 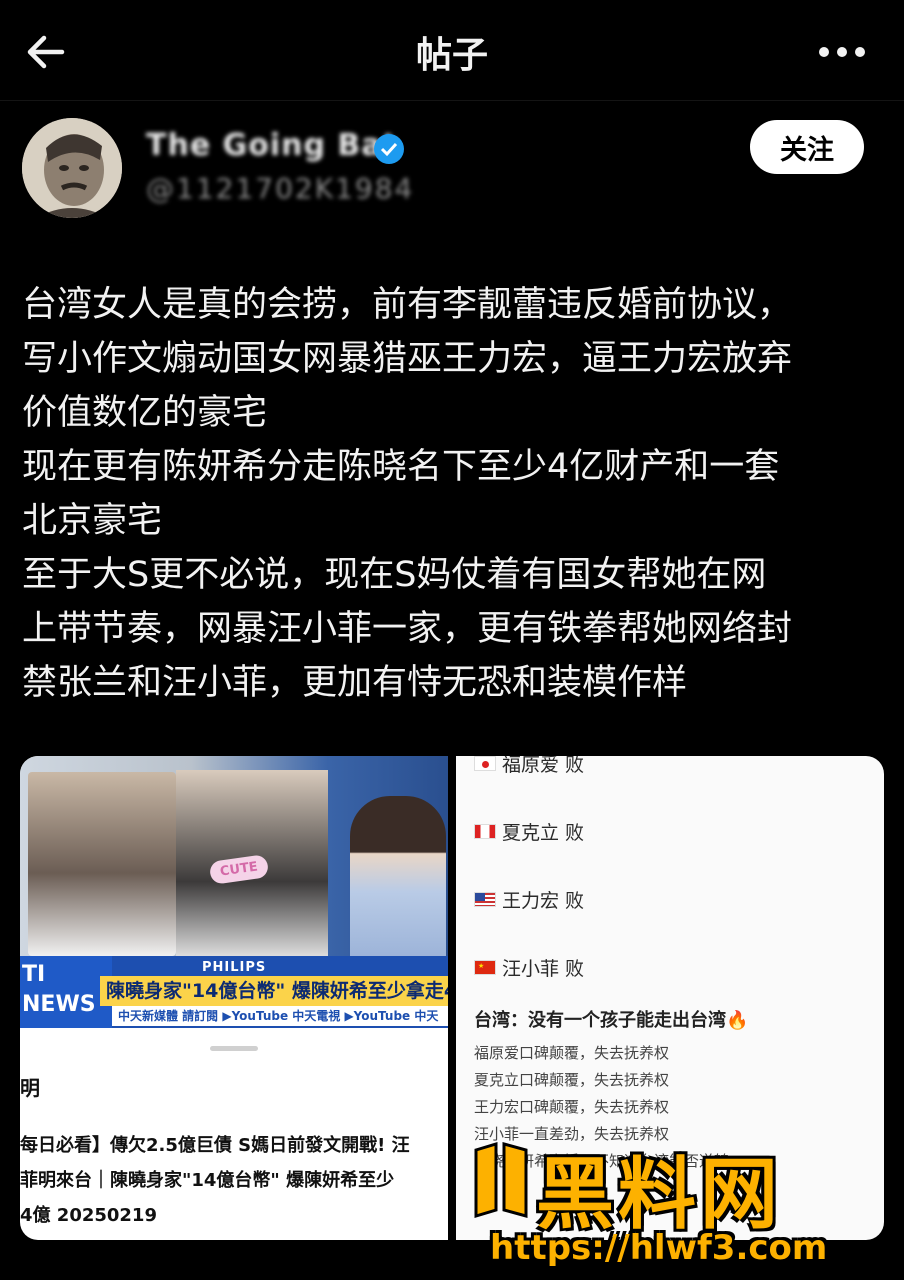 I want to click on news-headline: 陳曉身家"14億台幣" 爆陳妍希至少拿走4, so click(x=274, y=991).